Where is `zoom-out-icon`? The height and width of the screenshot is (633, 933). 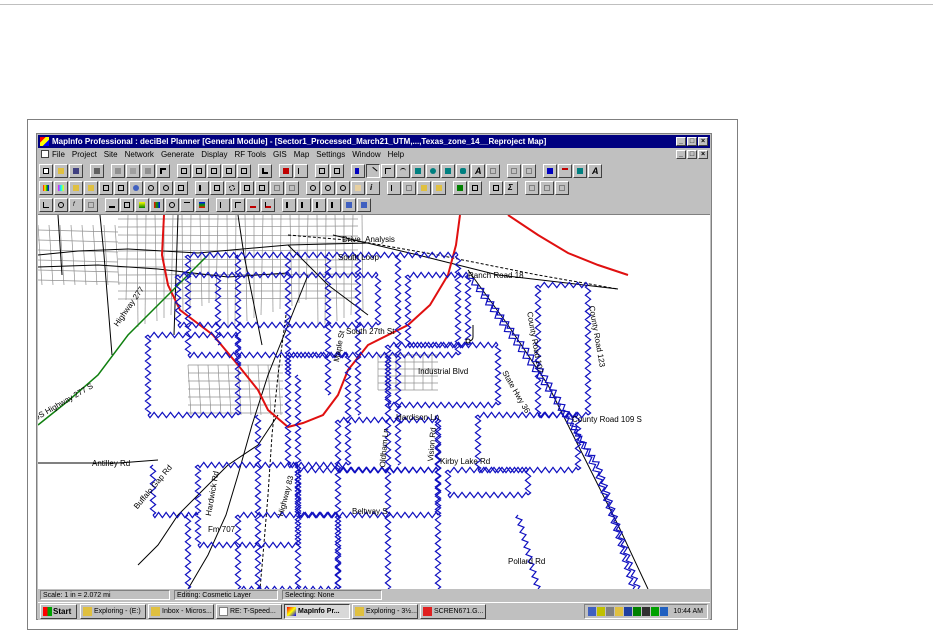 zoom-out-icon is located at coordinates (328, 187).